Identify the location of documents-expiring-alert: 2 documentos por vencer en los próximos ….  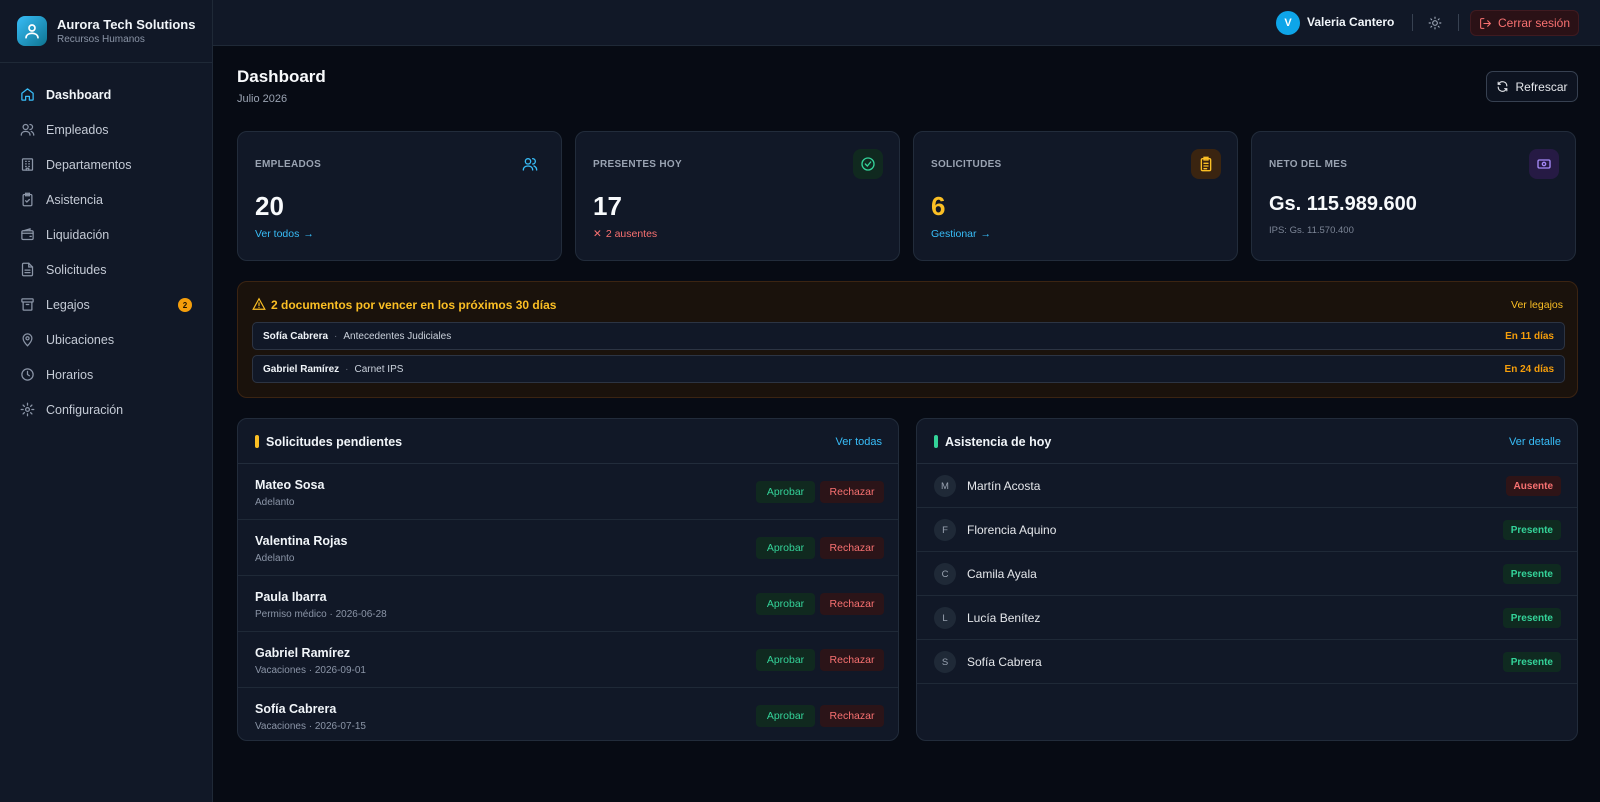
(907, 339).